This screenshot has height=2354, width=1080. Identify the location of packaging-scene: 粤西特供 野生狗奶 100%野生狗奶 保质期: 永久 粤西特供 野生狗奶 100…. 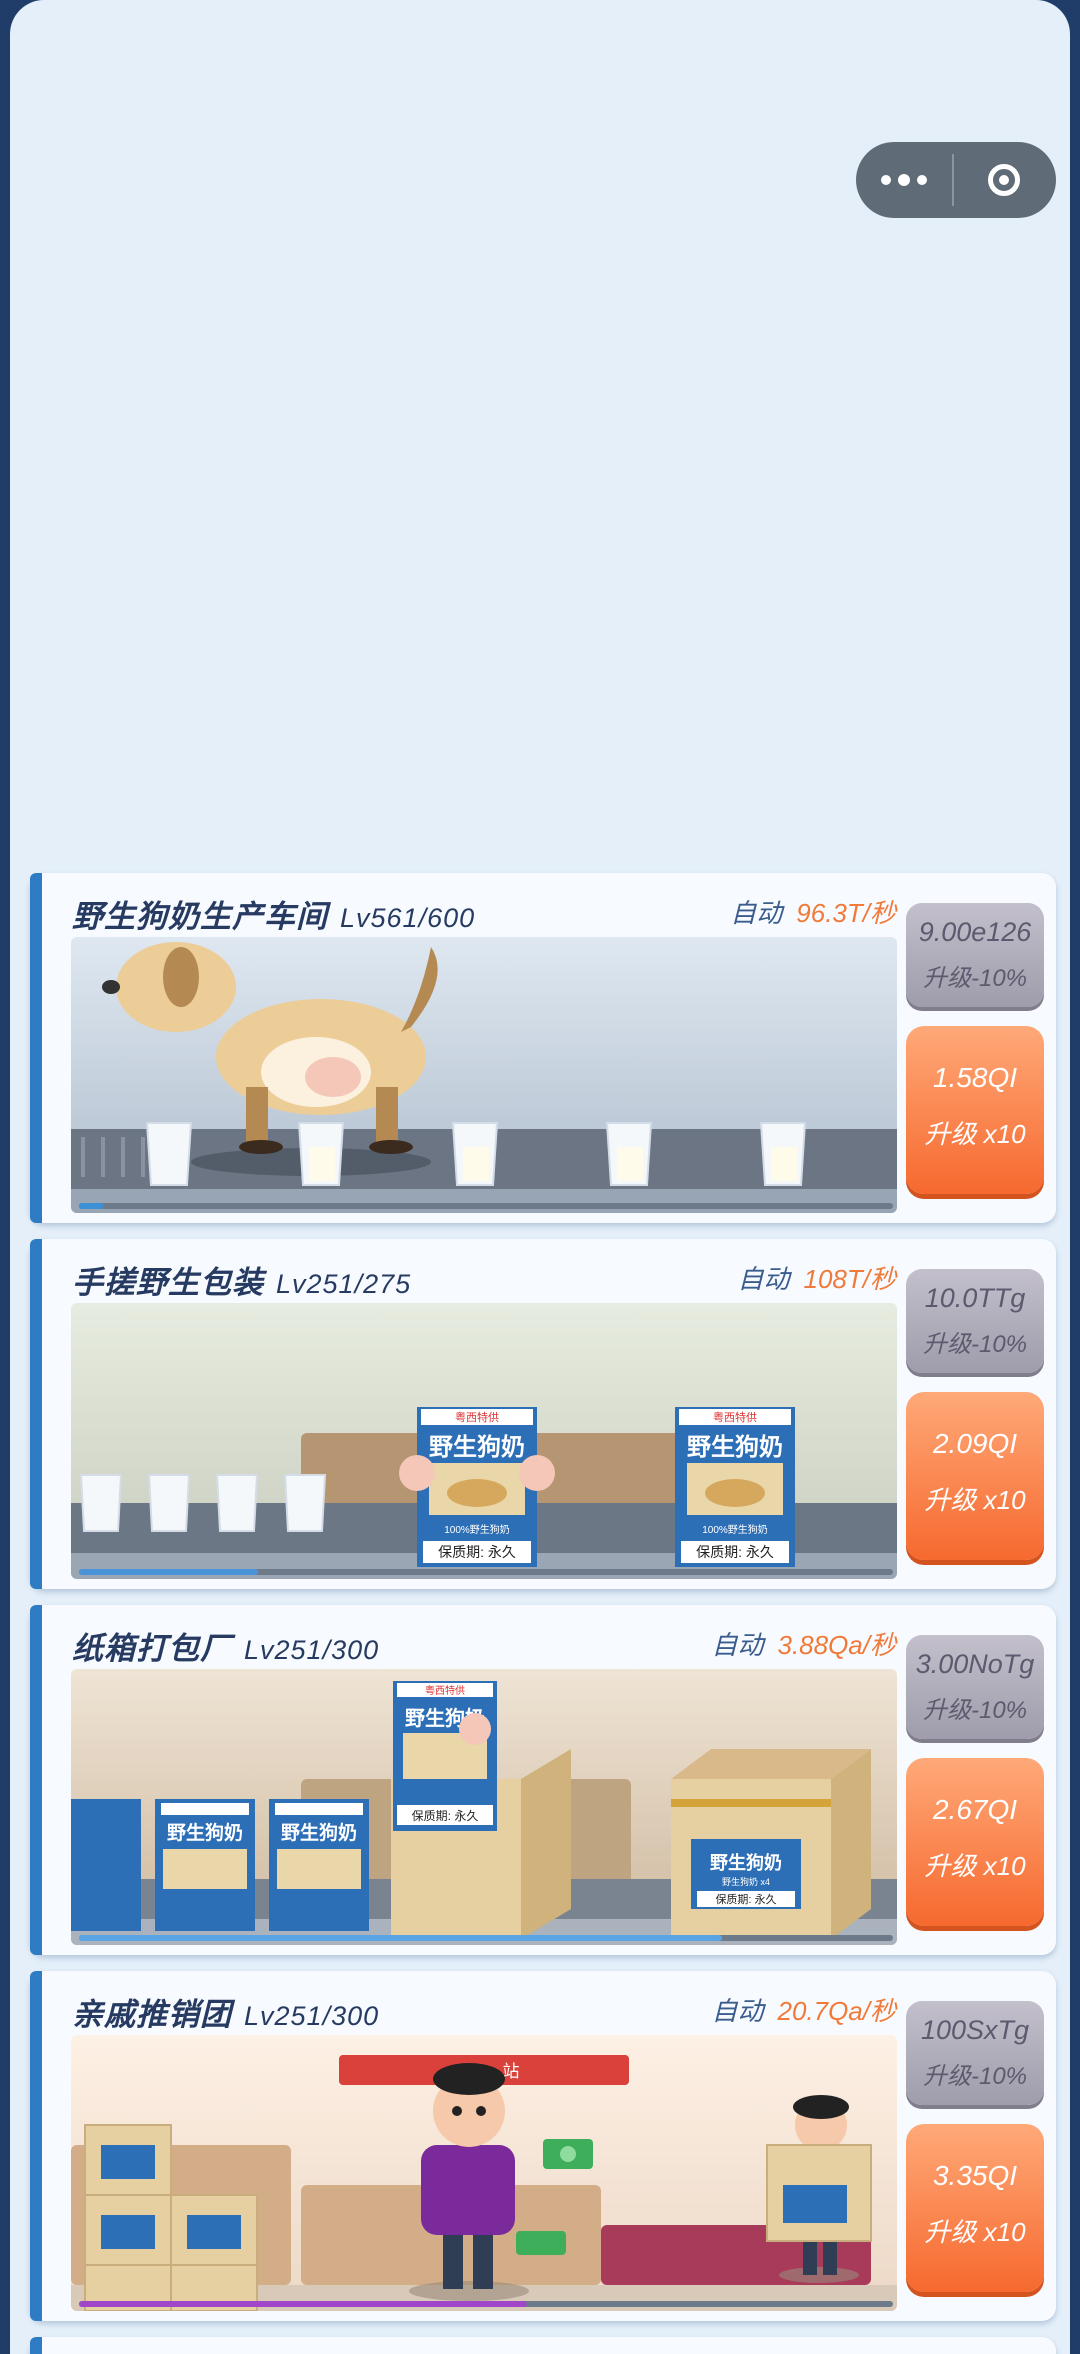
(484, 1441).